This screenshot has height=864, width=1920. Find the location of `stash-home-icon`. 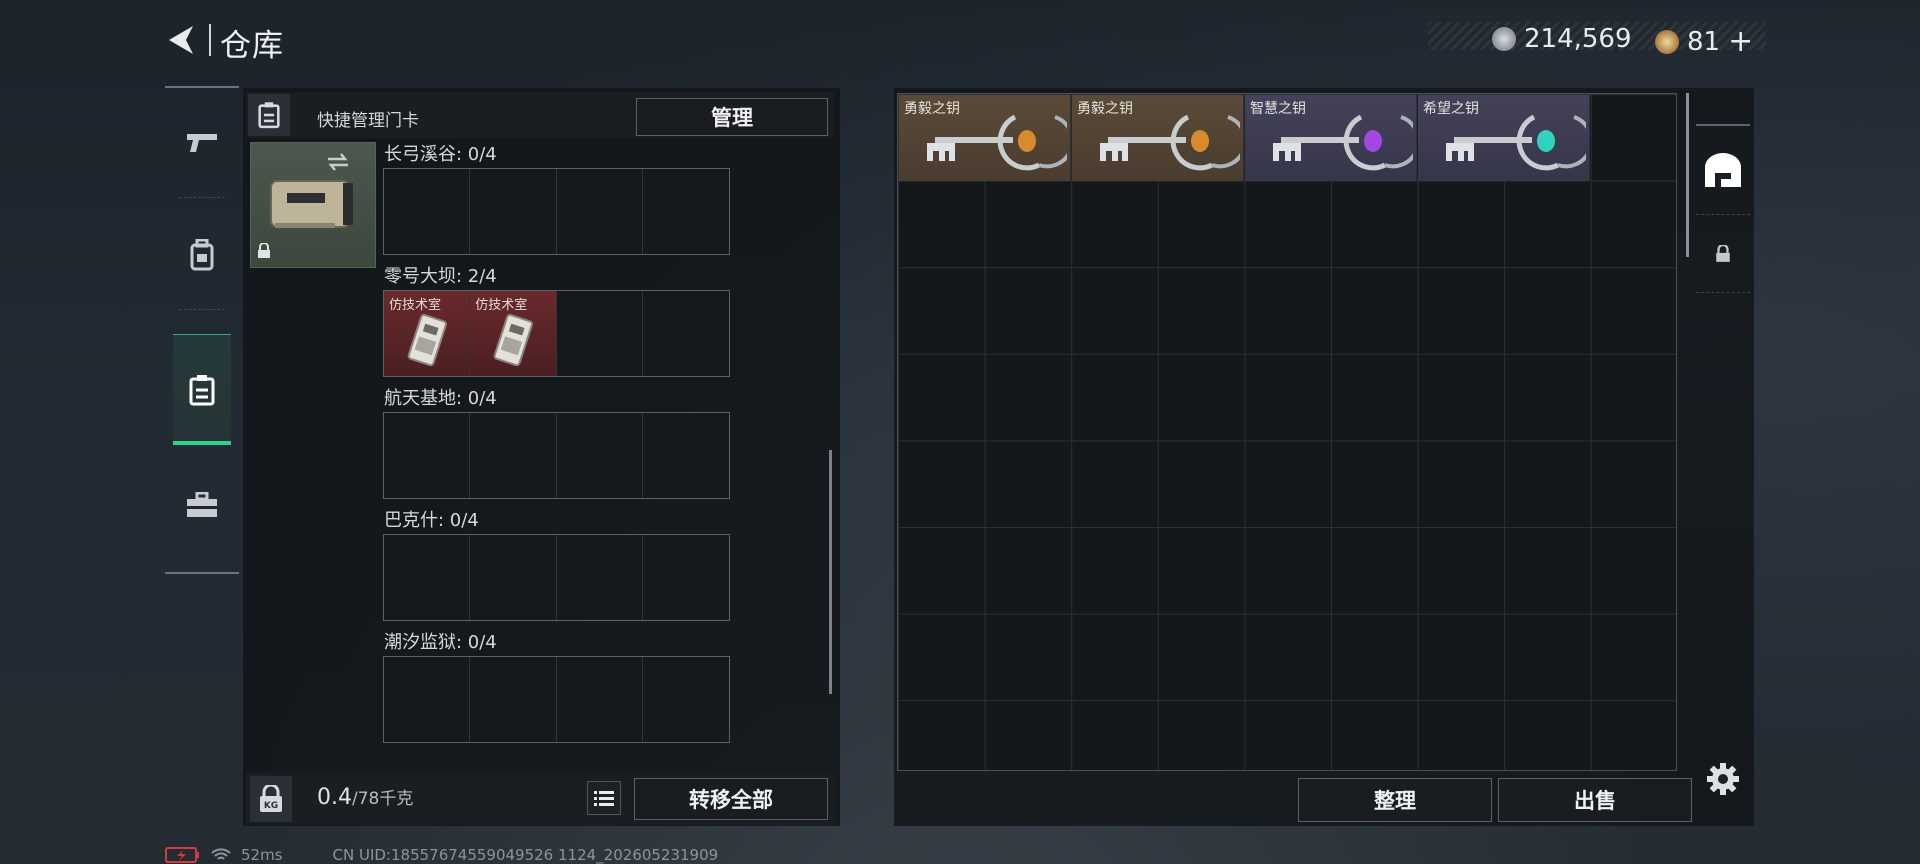

stash-home-icon is located at coordinates (1723, 170).